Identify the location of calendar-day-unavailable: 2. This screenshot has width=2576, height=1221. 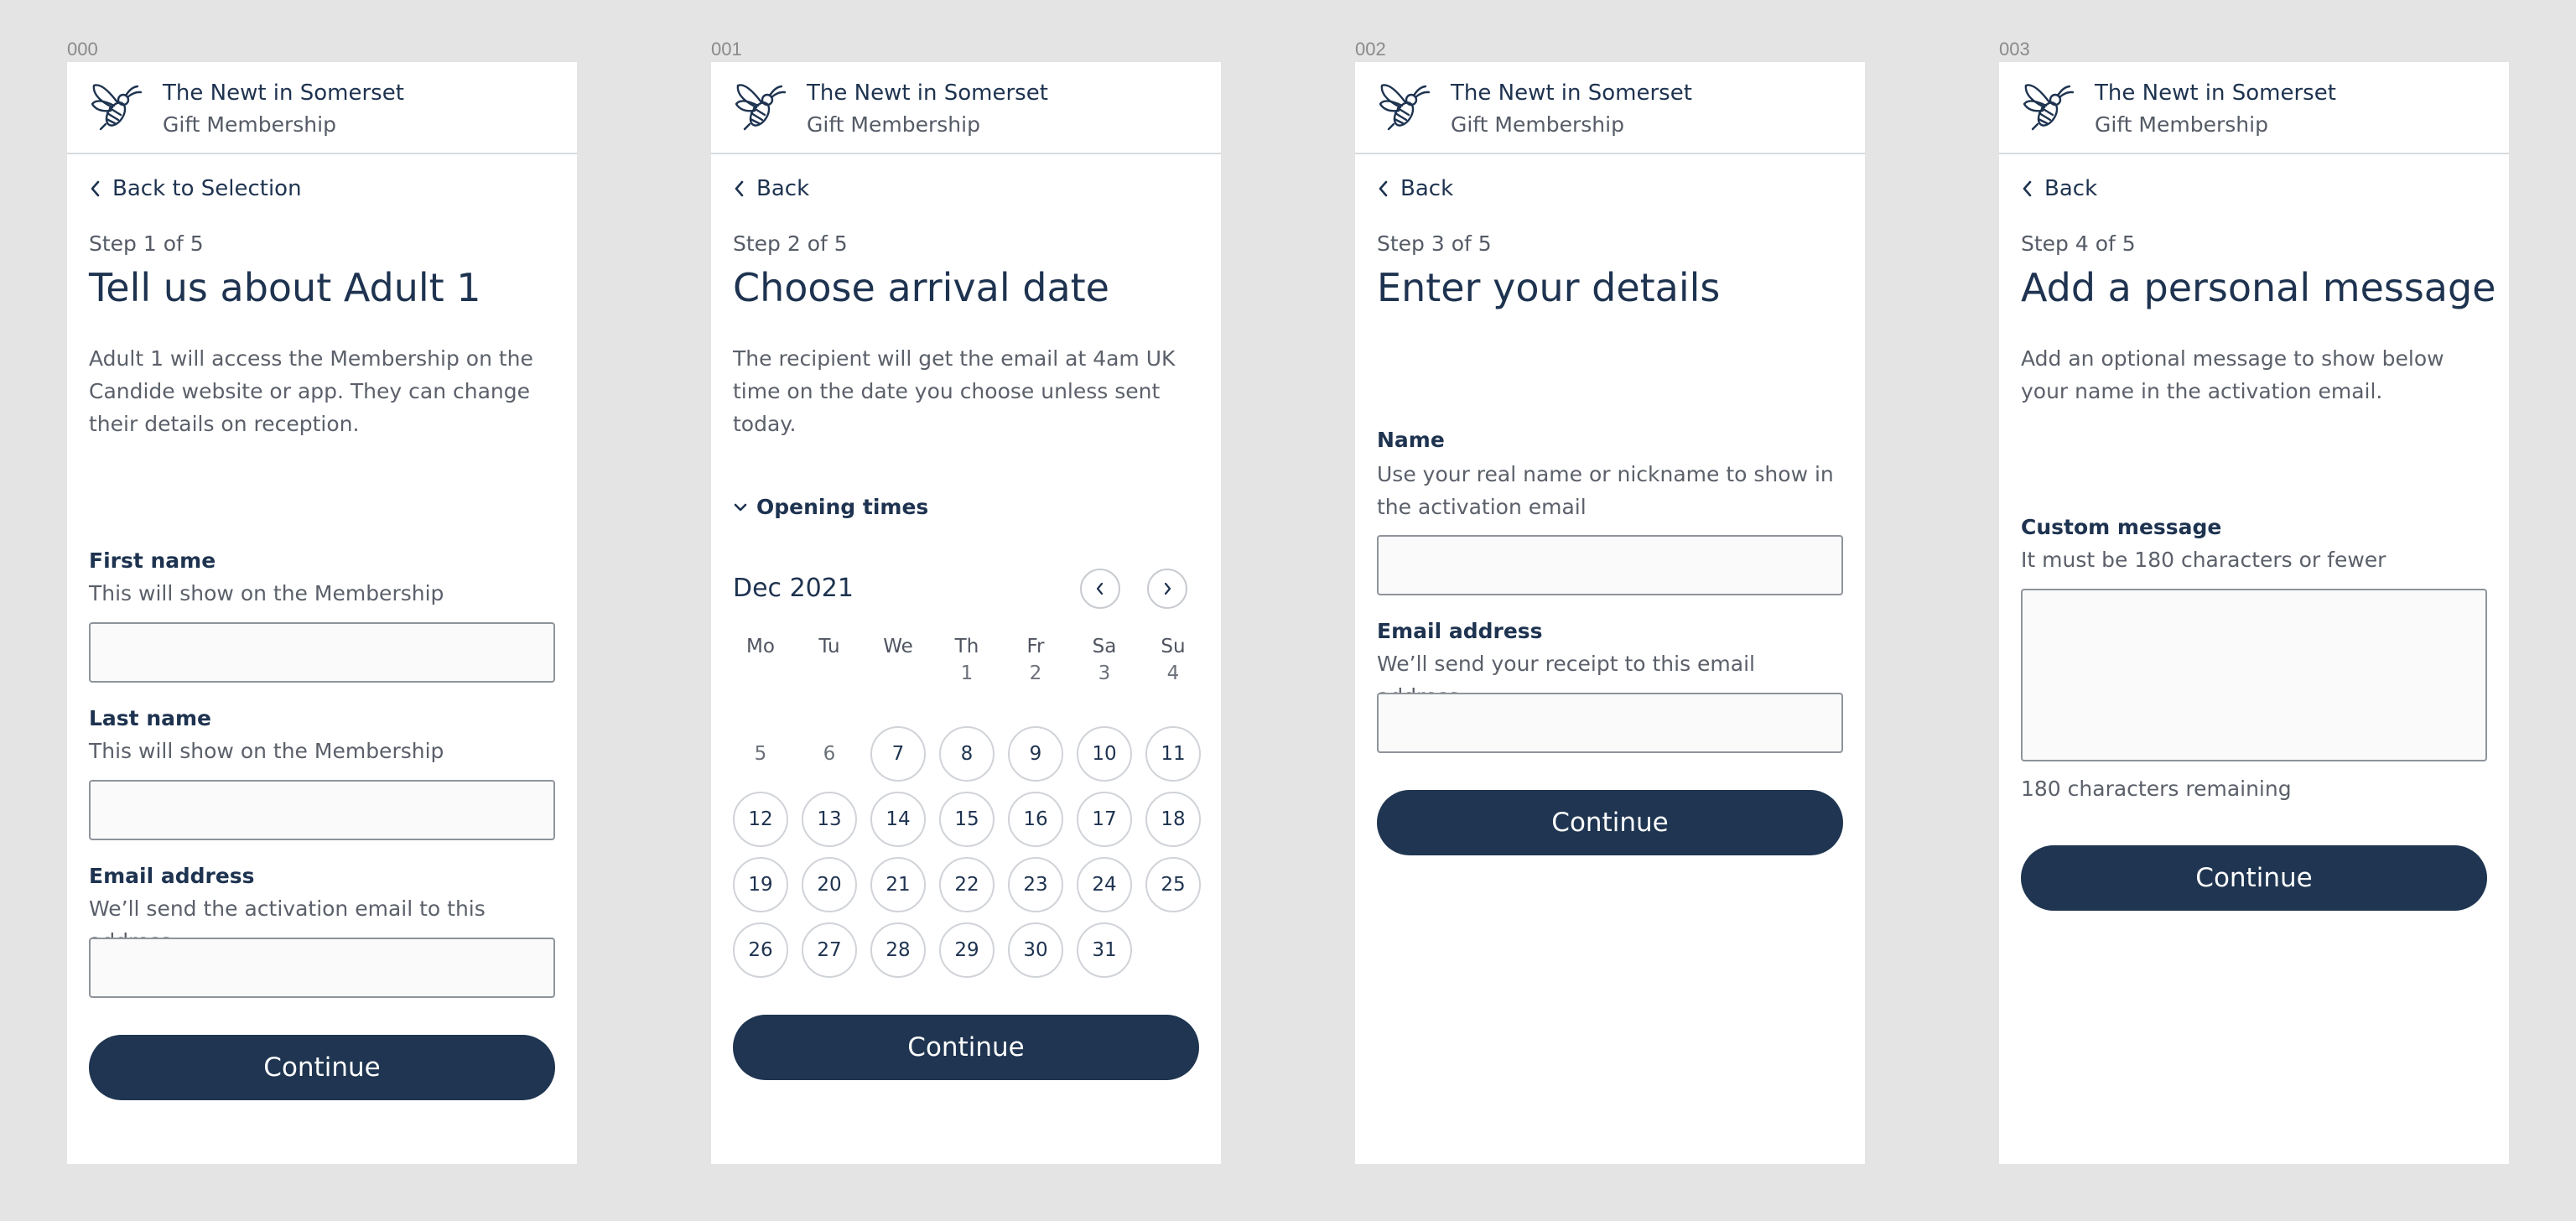
(1035, 673).